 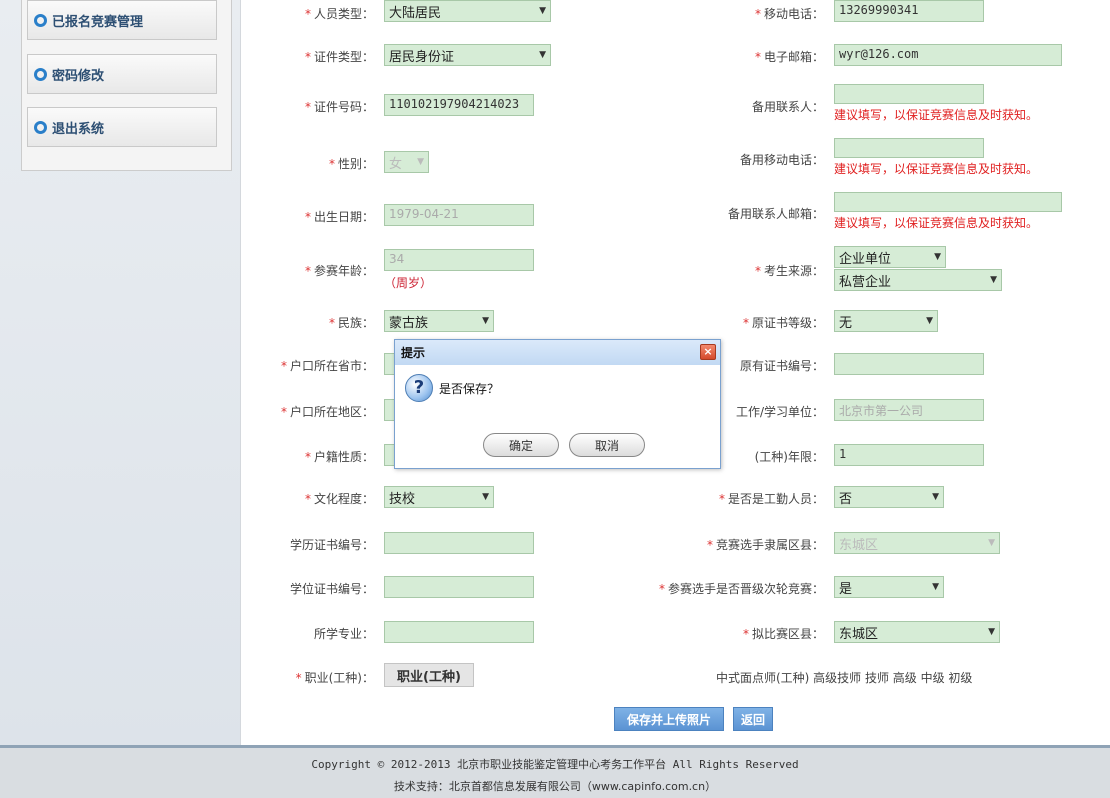 What do you see at coordinates (429, 675) in the screenshot?
I see `occupation-button: 职业(工种)` at bounding box center [429, 675].